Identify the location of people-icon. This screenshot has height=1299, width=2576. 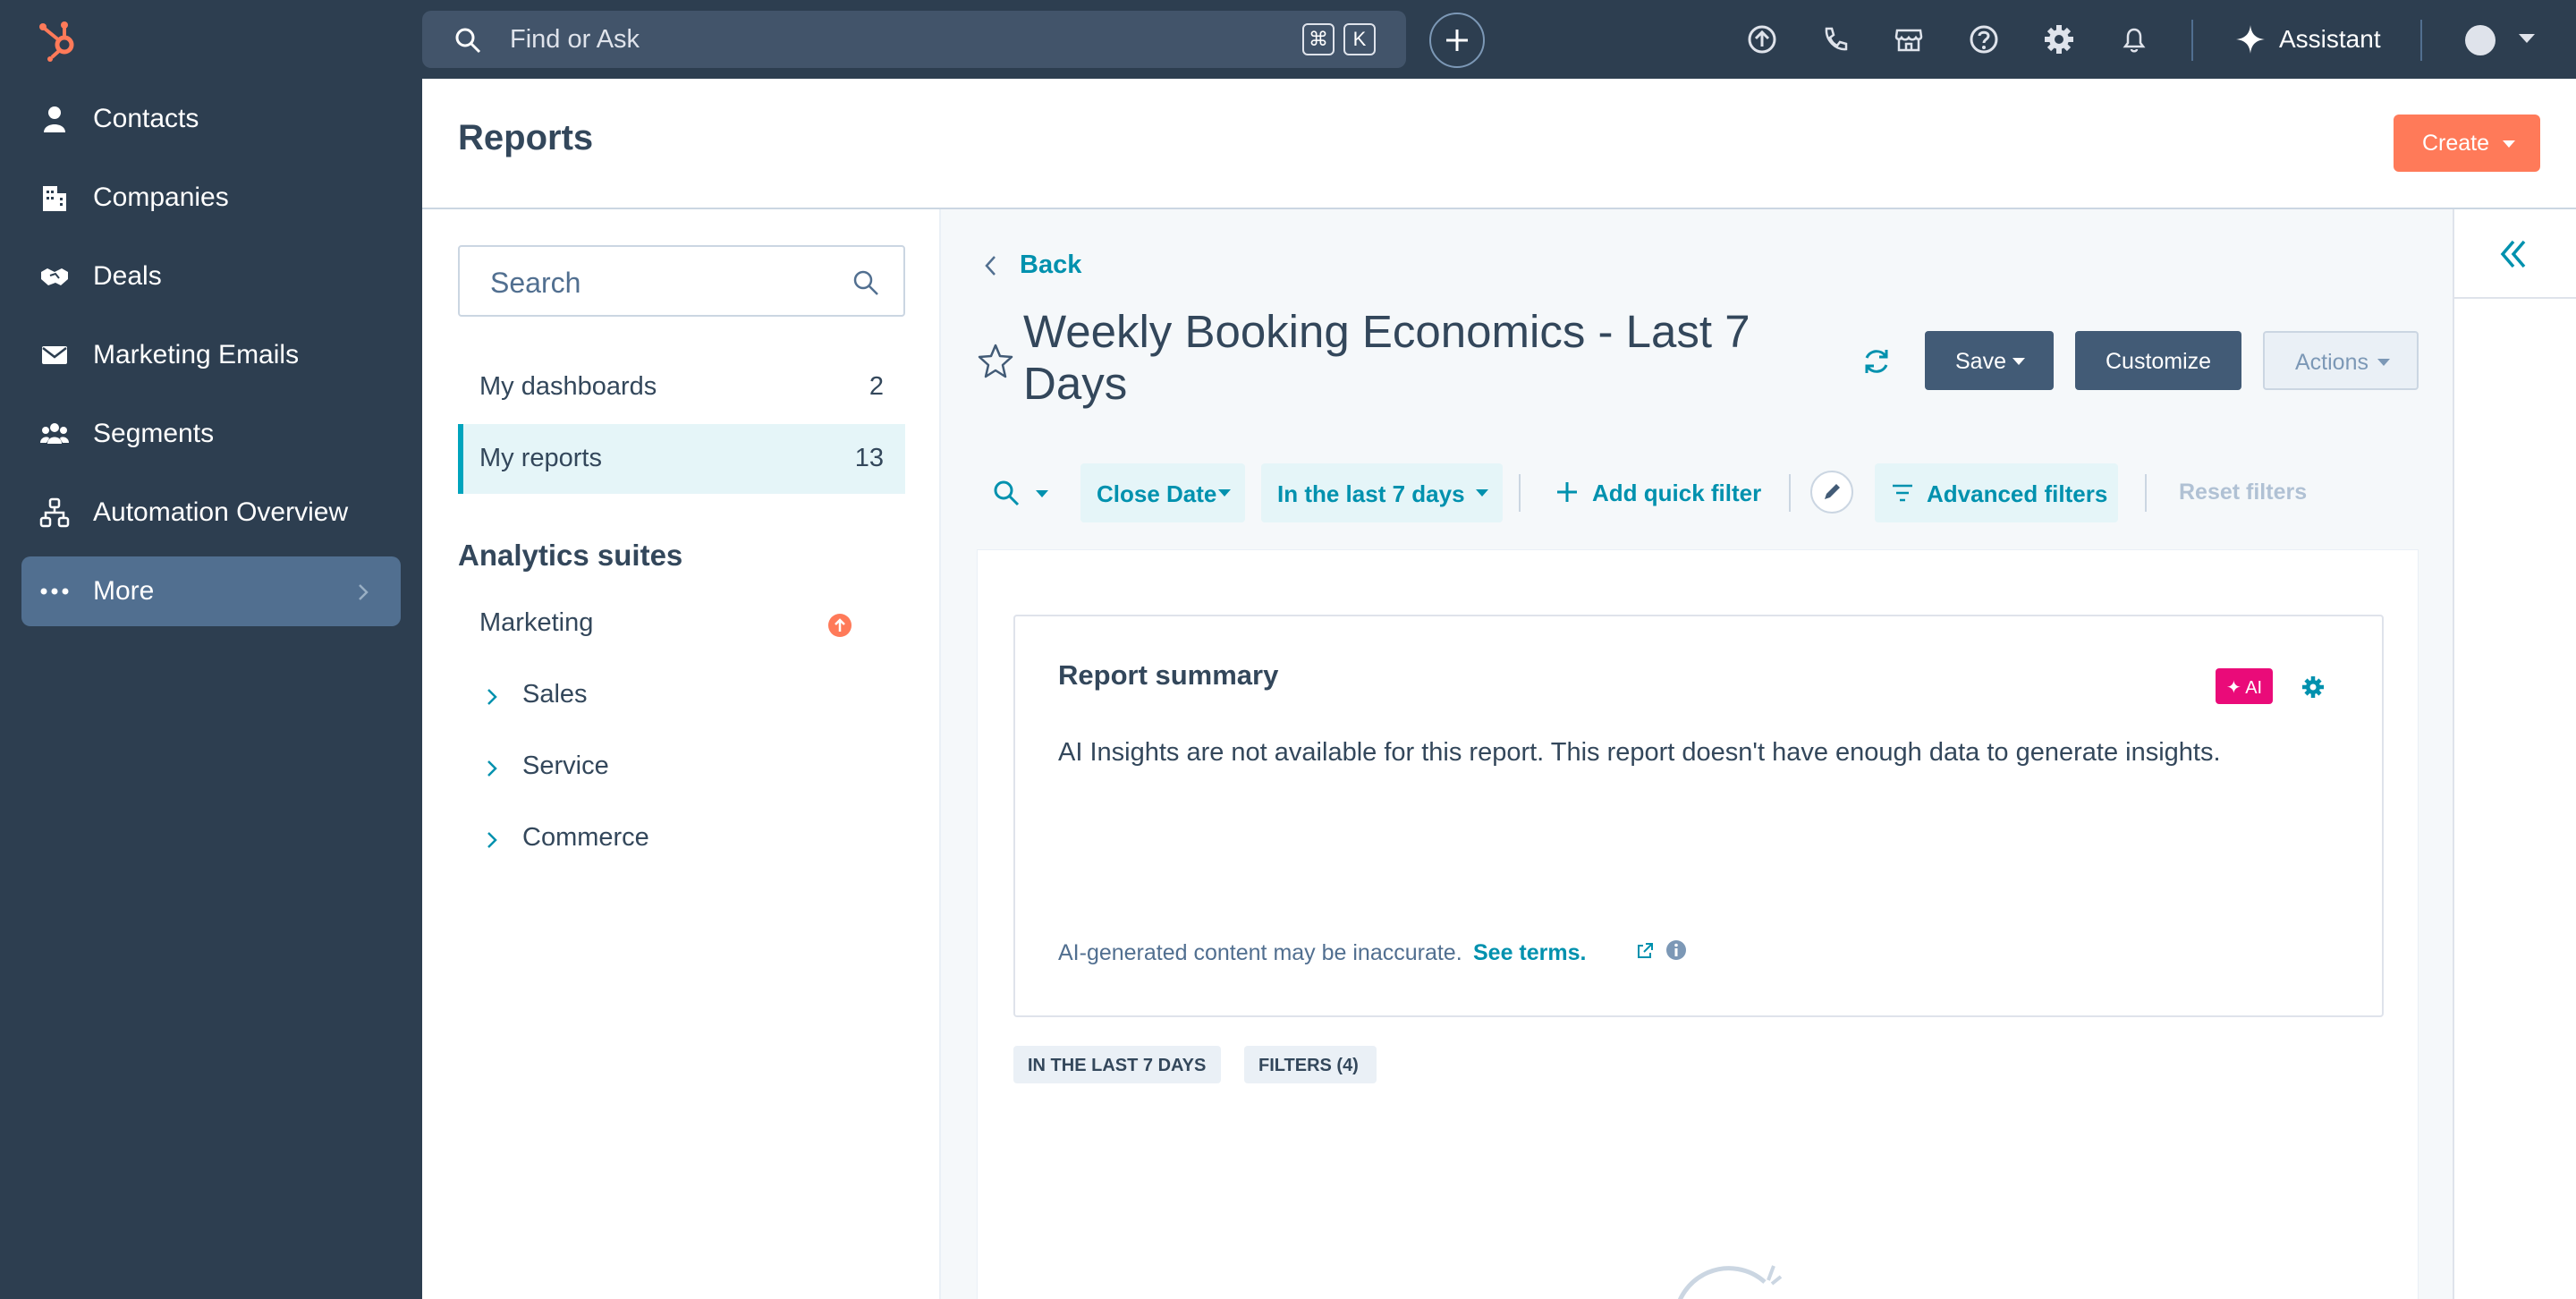
(54, 433).